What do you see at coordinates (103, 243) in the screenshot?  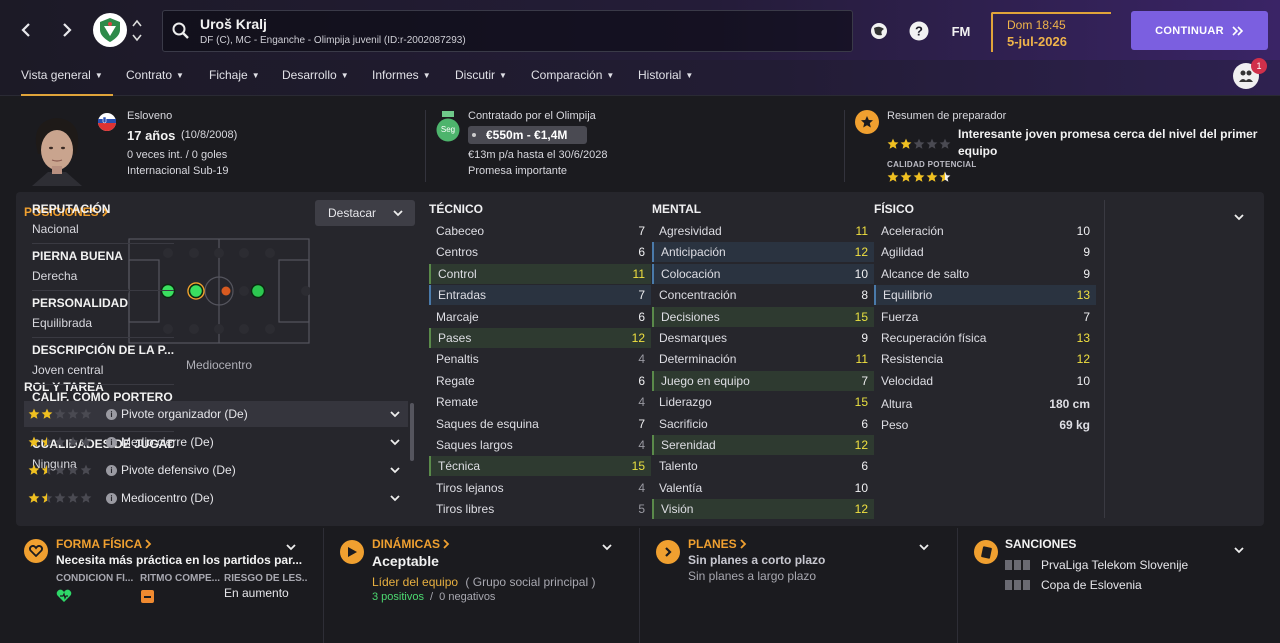 I see `divider` at bounding box center [103, 243].